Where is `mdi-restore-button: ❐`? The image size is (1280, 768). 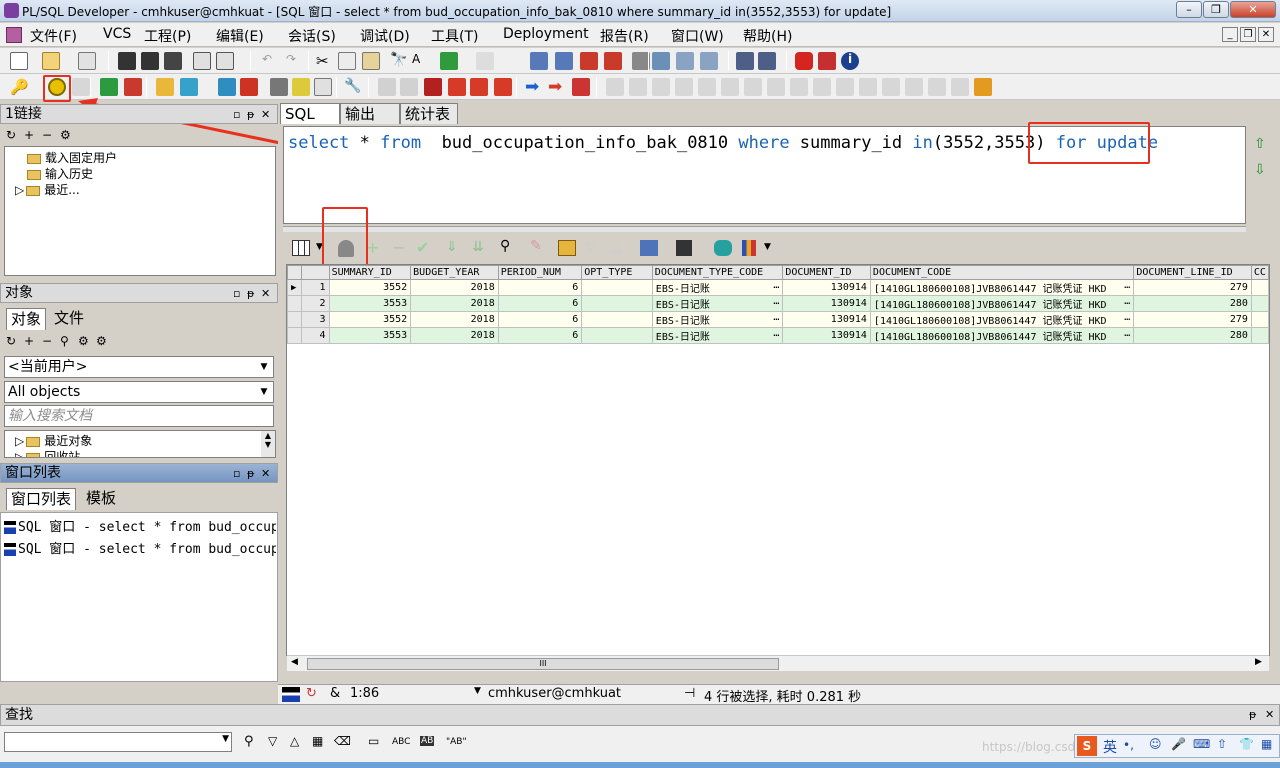 mdi-restore-button: ❐ is located at coordinates (1248, 34).